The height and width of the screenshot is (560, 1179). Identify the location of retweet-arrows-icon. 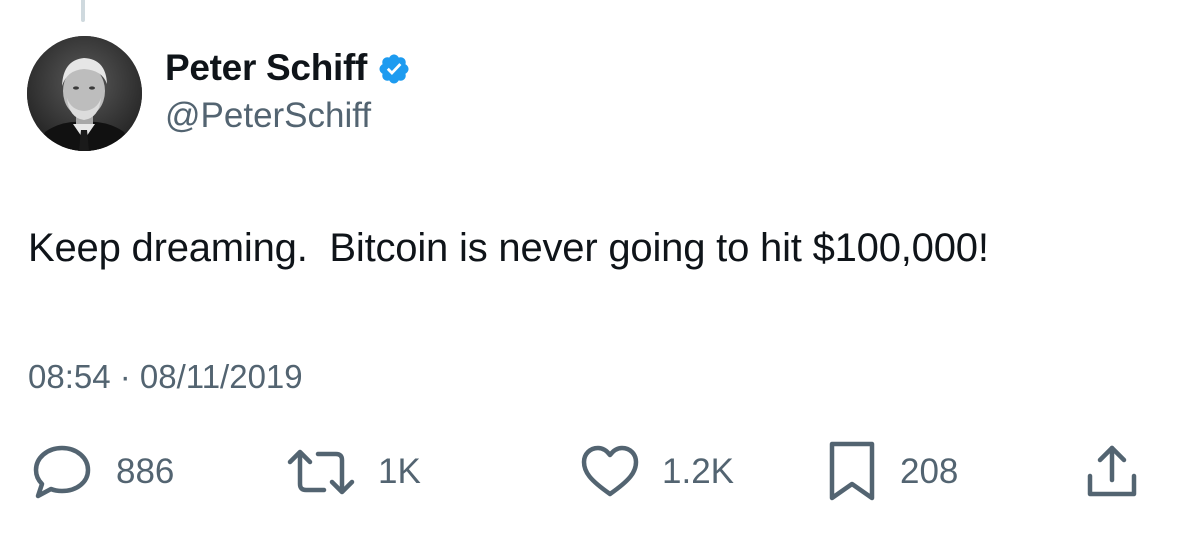
(321, 472).